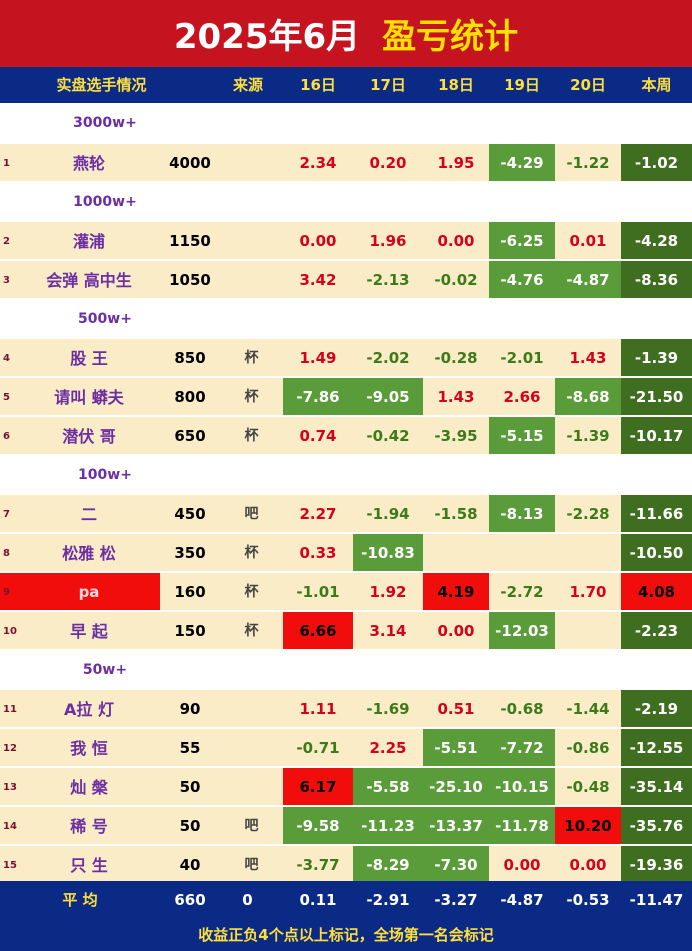 Image resolution: width=692 pixels, height=951 pixels. I want to click on value-cell: -0.42, so click(388, 435).